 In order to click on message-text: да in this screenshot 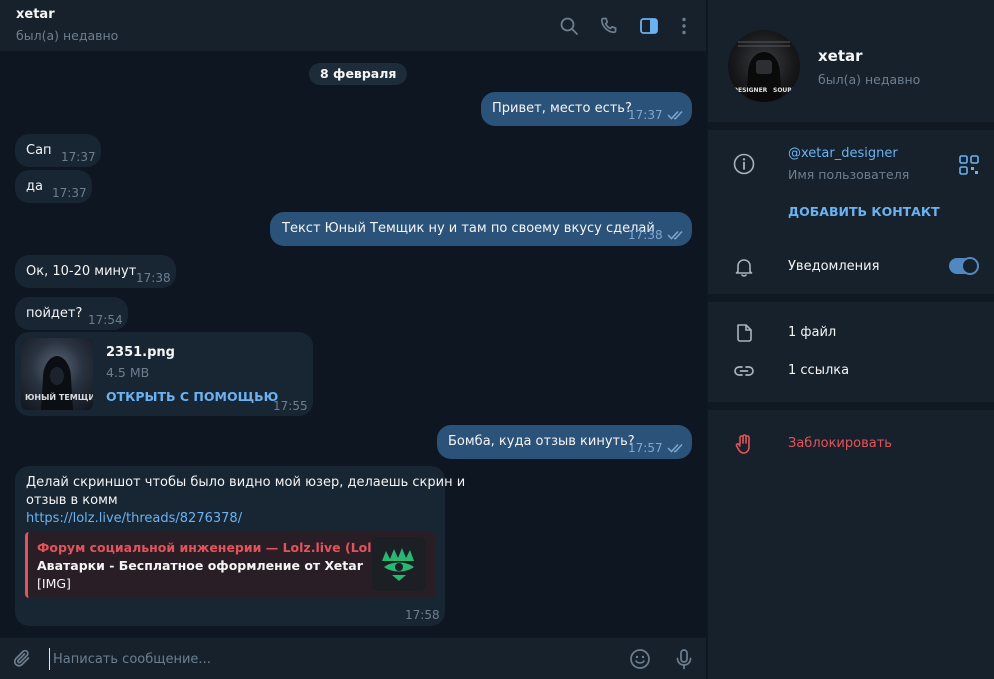, I will do `click(34, 186)`.